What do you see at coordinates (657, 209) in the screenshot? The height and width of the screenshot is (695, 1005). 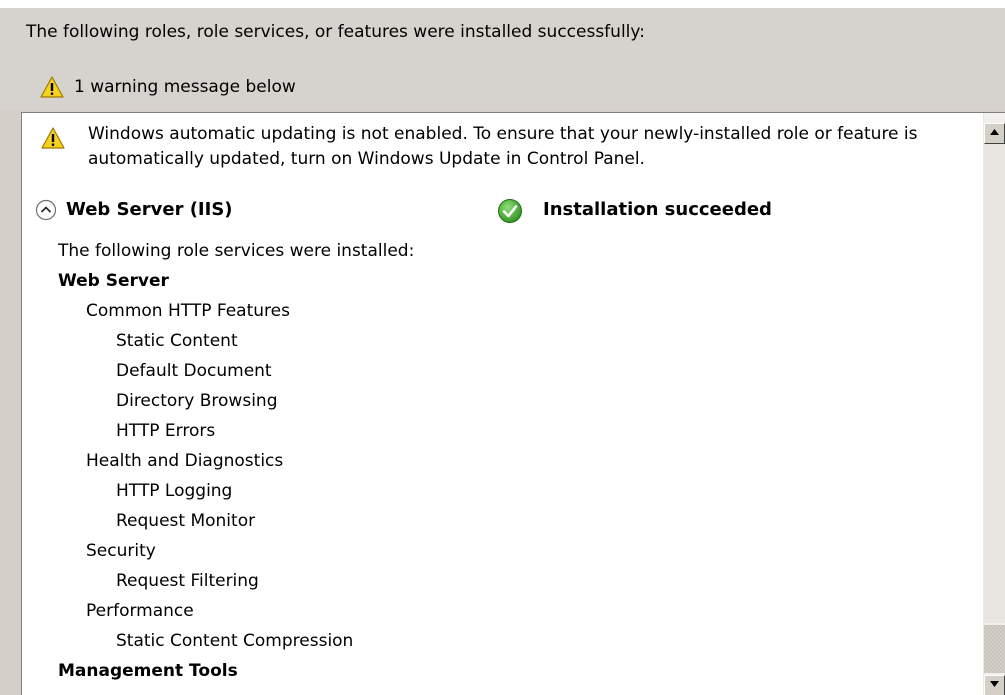 I see `install-status-text: Installation succeeded` at bounding box center [657, 209].